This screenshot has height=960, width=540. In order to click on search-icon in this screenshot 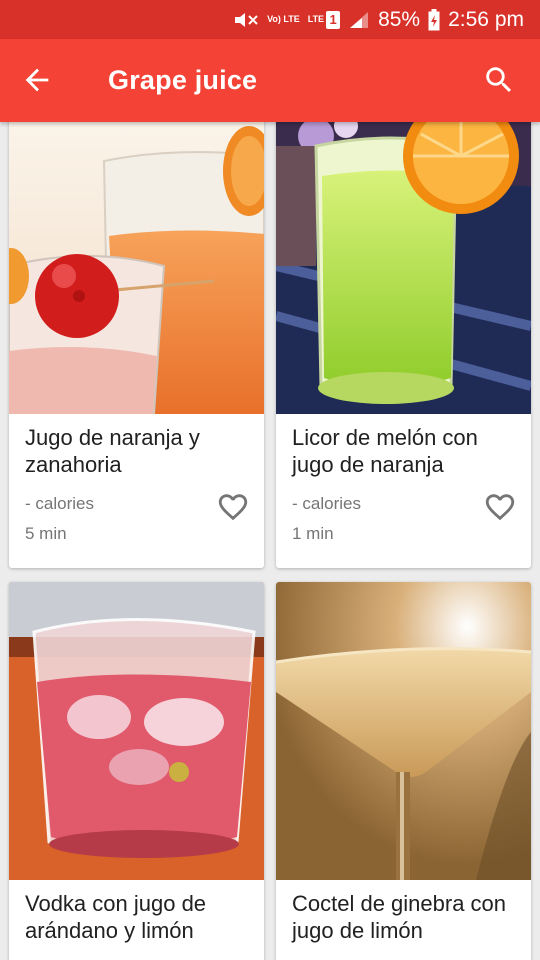, I will do `click(499, 80)`.